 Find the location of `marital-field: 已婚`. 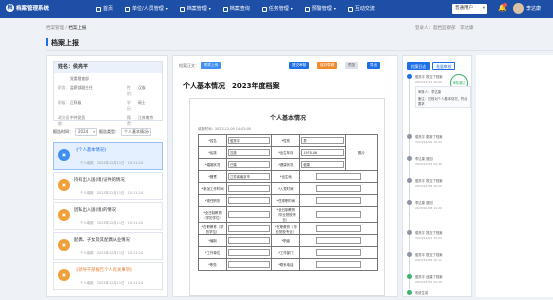

marital-field: 已婚 is located at coordinates (249, 164).